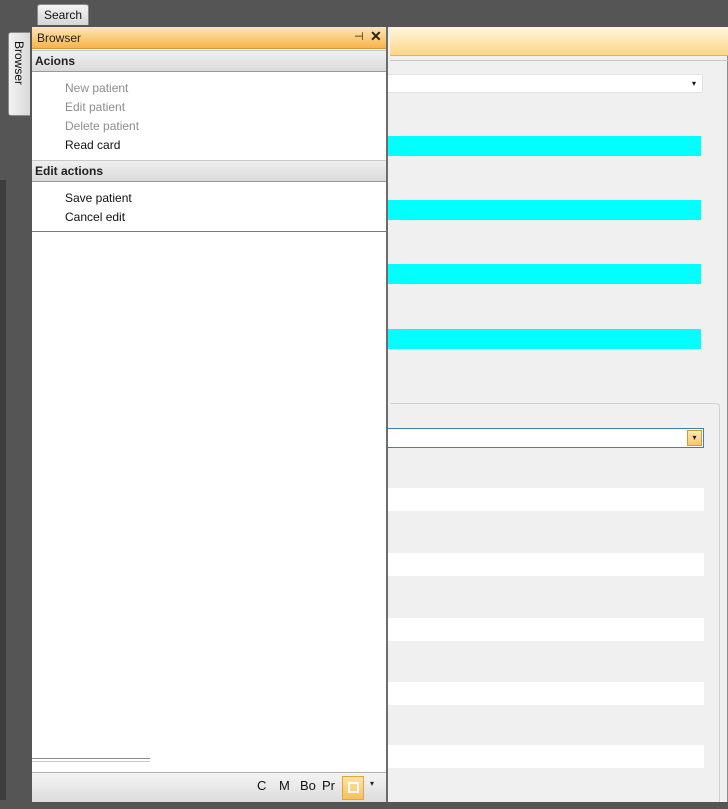 This screenshot has width=728, height=809. What do you see at coordinates (95, 217) in the screenshot?
I see `action-cancel-edit: Cancel edit` at bounding box center [95, 217].